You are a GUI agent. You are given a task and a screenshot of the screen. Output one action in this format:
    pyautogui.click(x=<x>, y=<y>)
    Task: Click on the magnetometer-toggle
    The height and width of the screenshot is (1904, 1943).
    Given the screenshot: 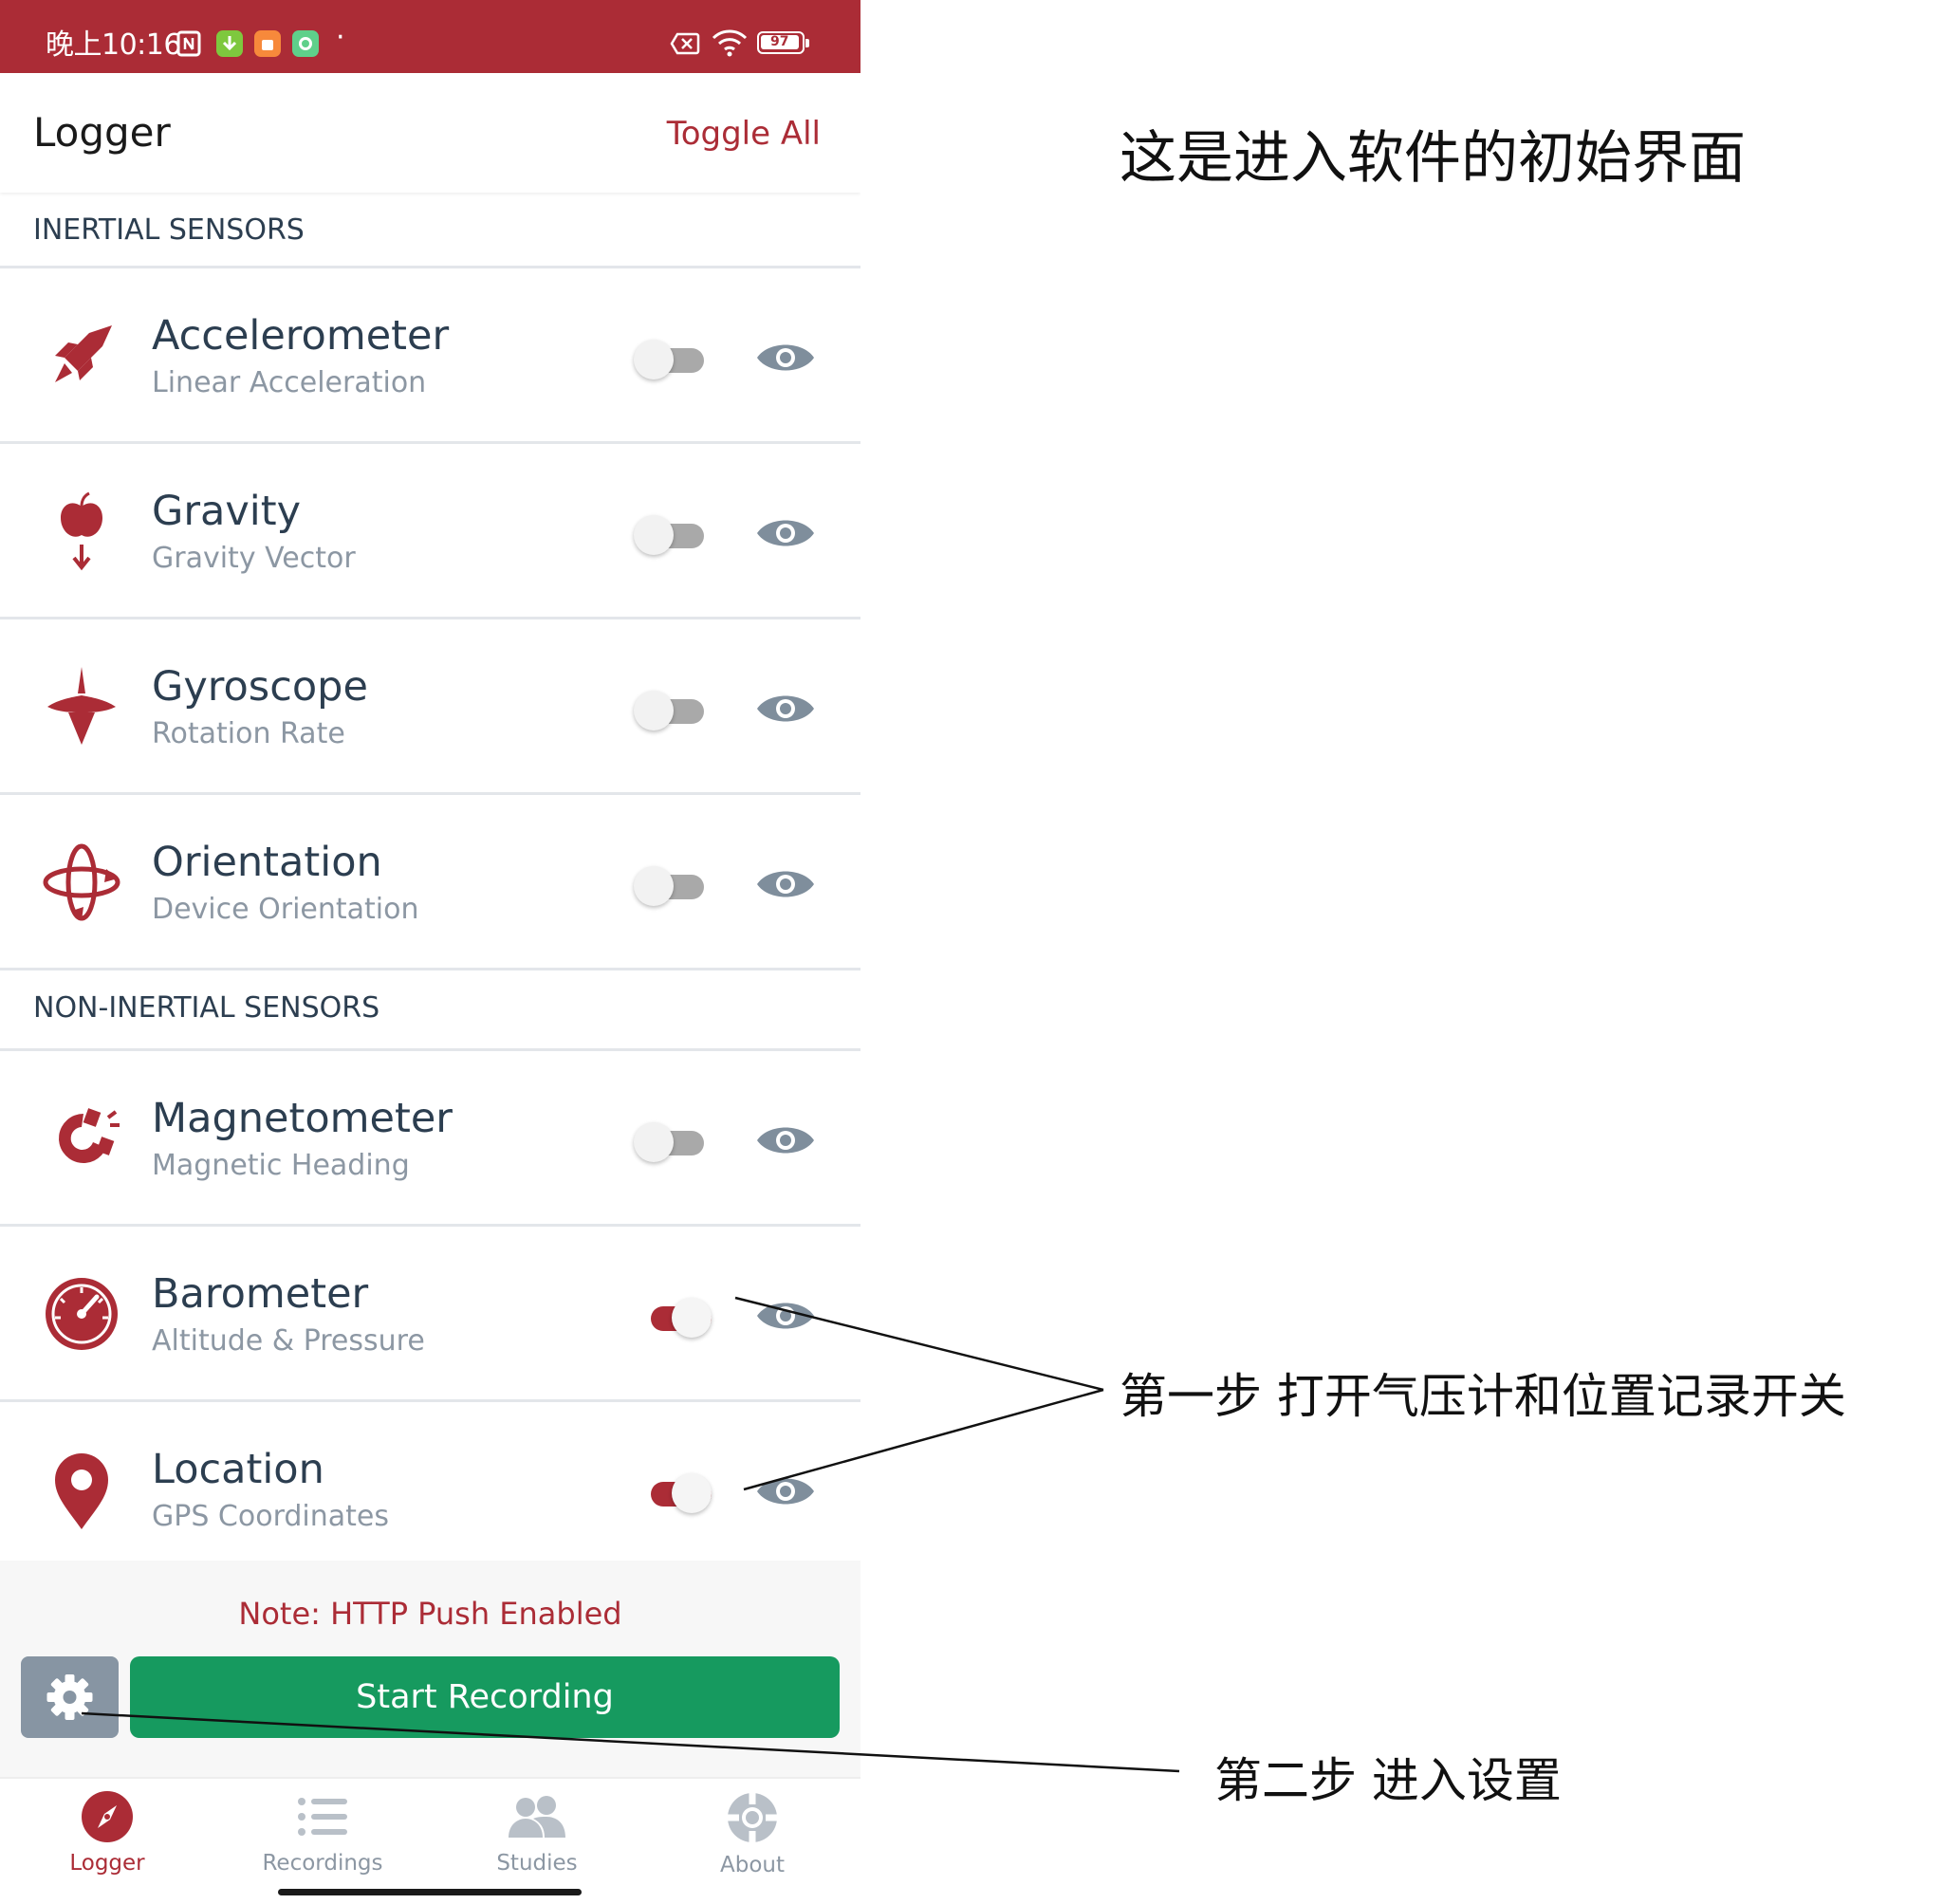 What is the action you would take?
    pyautogui.click(x=672, y=1142)
    